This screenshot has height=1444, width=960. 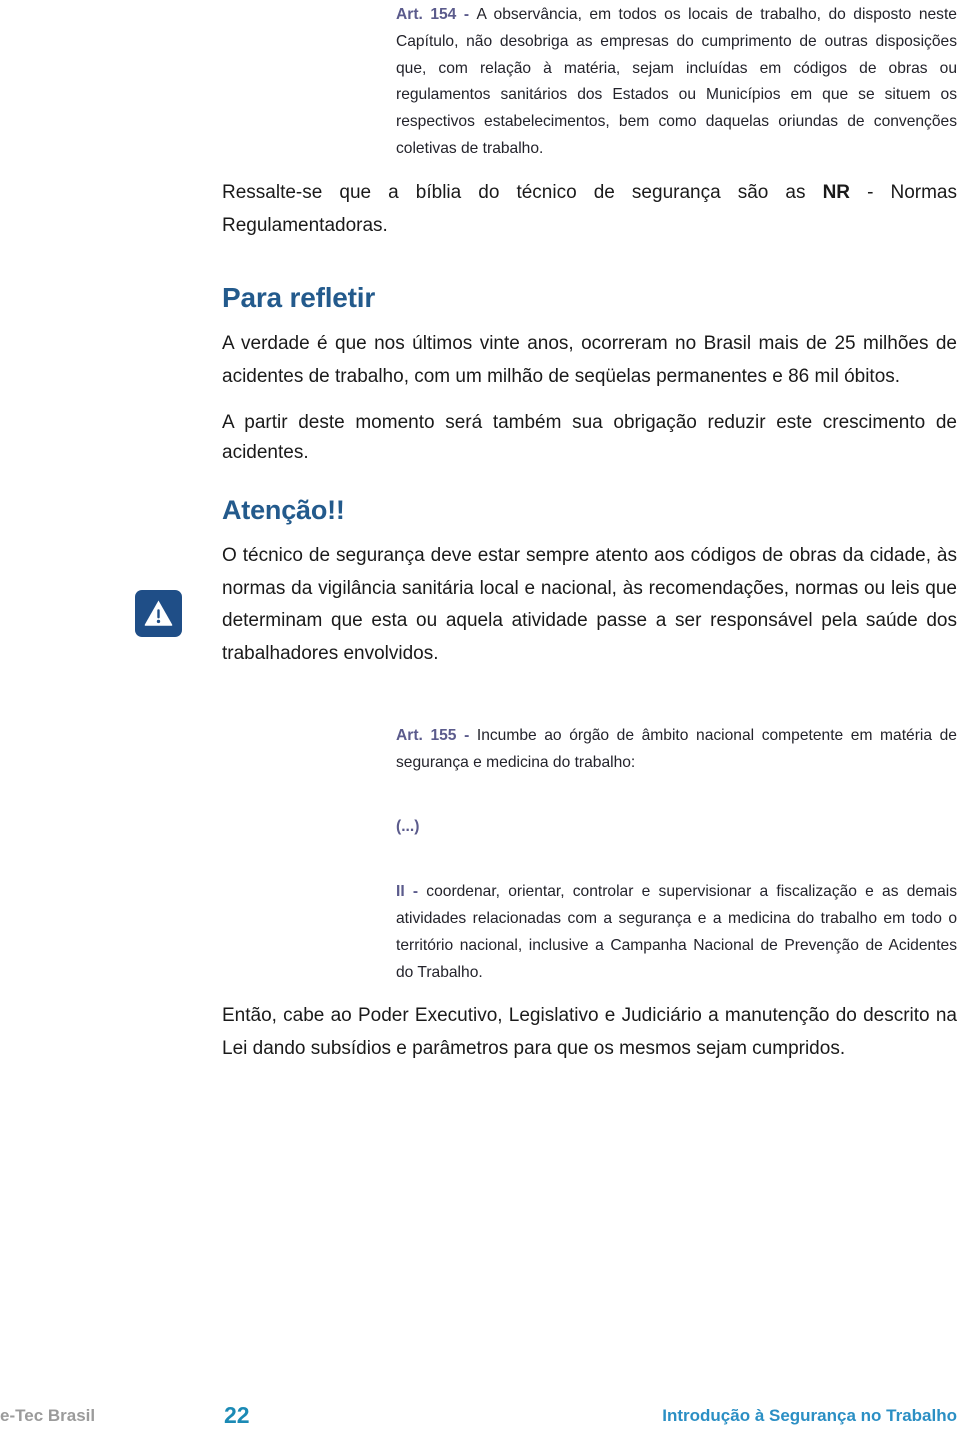 What do you see at coordinates (158, 613) in the screenshot?
I see `warning-triangle-icon` at bounding box center [158, 613].